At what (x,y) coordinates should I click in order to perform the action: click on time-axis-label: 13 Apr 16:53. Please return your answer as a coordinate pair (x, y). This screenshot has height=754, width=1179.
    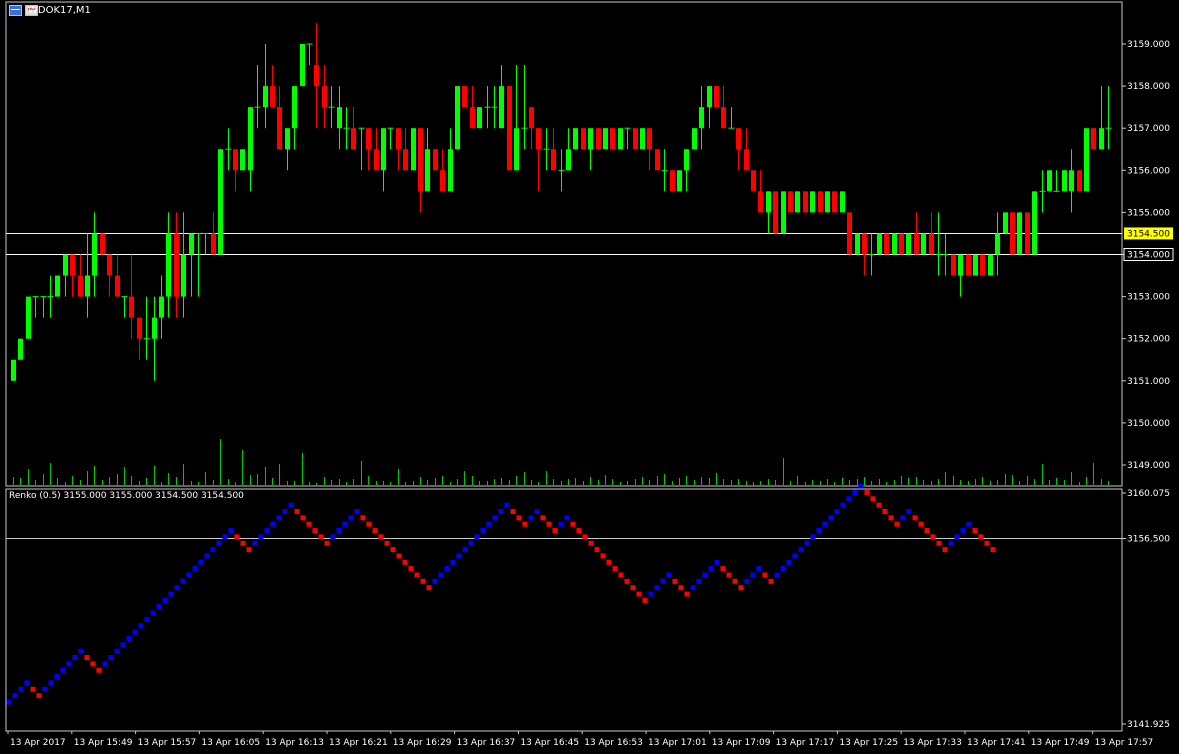
    Looking at the image, I should click on (613, 743).